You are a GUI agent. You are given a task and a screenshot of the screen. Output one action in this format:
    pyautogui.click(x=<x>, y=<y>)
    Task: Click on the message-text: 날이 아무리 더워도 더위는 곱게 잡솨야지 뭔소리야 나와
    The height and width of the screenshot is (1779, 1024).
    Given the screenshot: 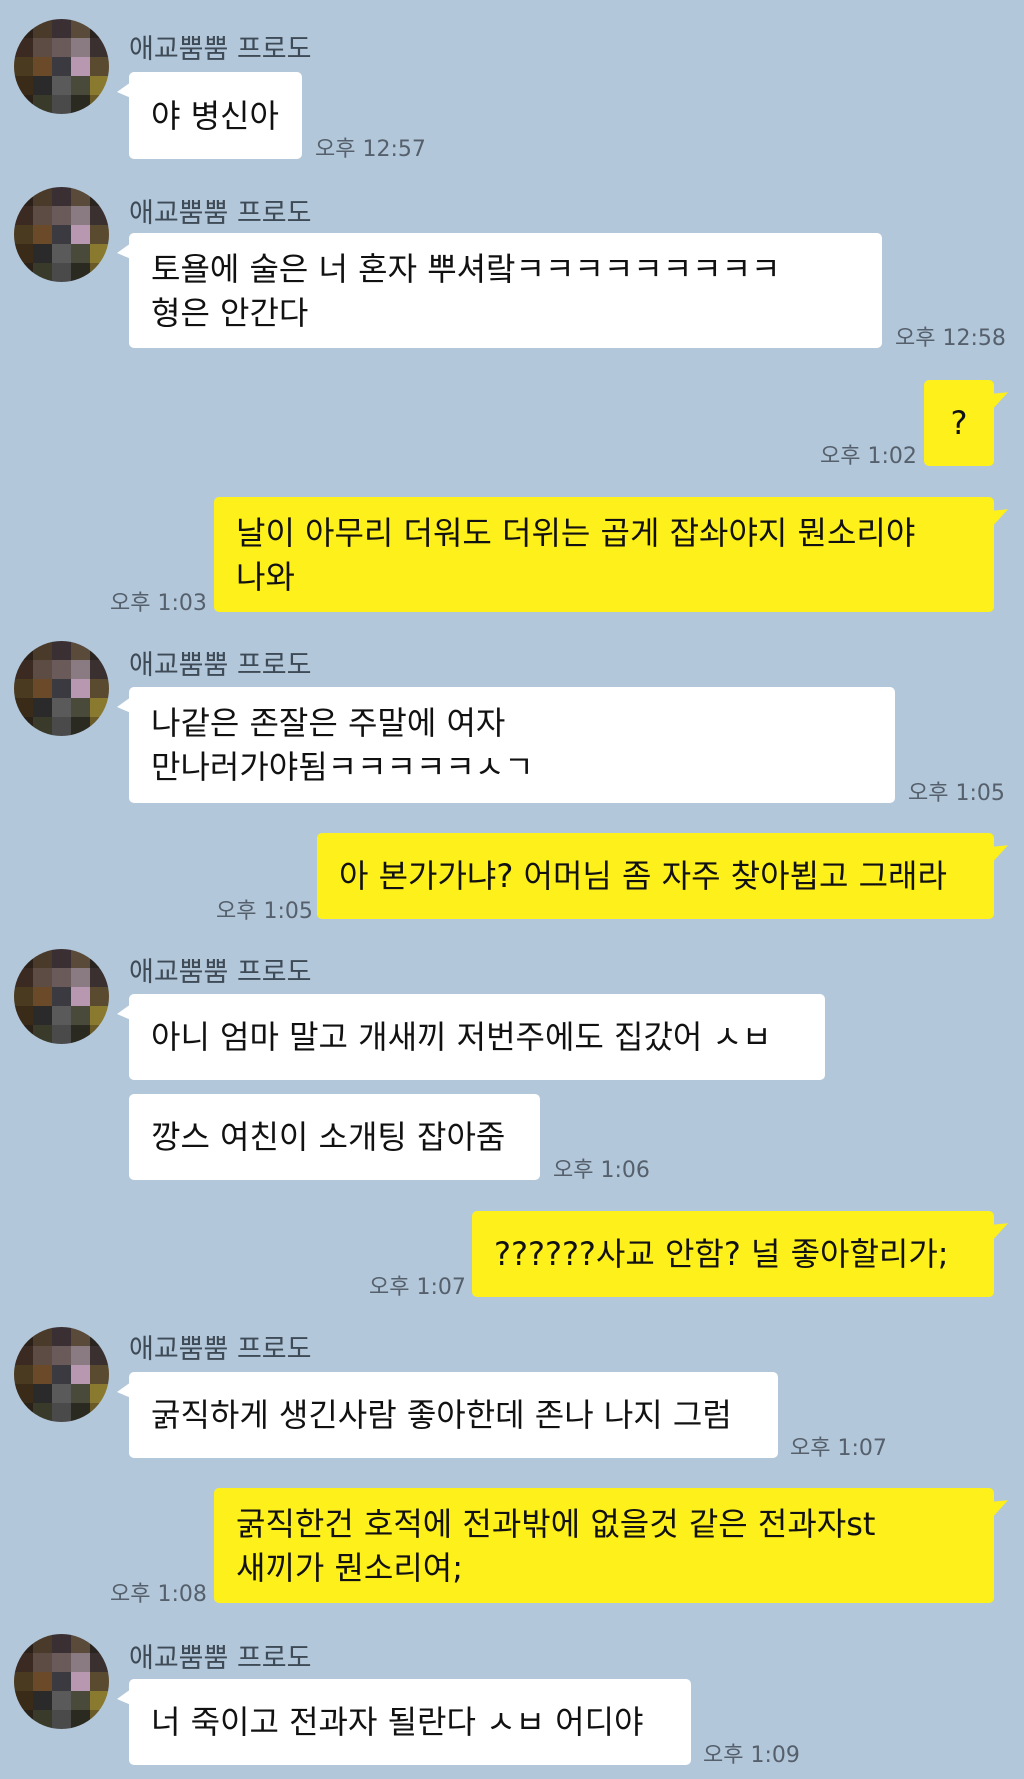 What is the action you would take?
    pyautogui.click(x=576, y=554)
    